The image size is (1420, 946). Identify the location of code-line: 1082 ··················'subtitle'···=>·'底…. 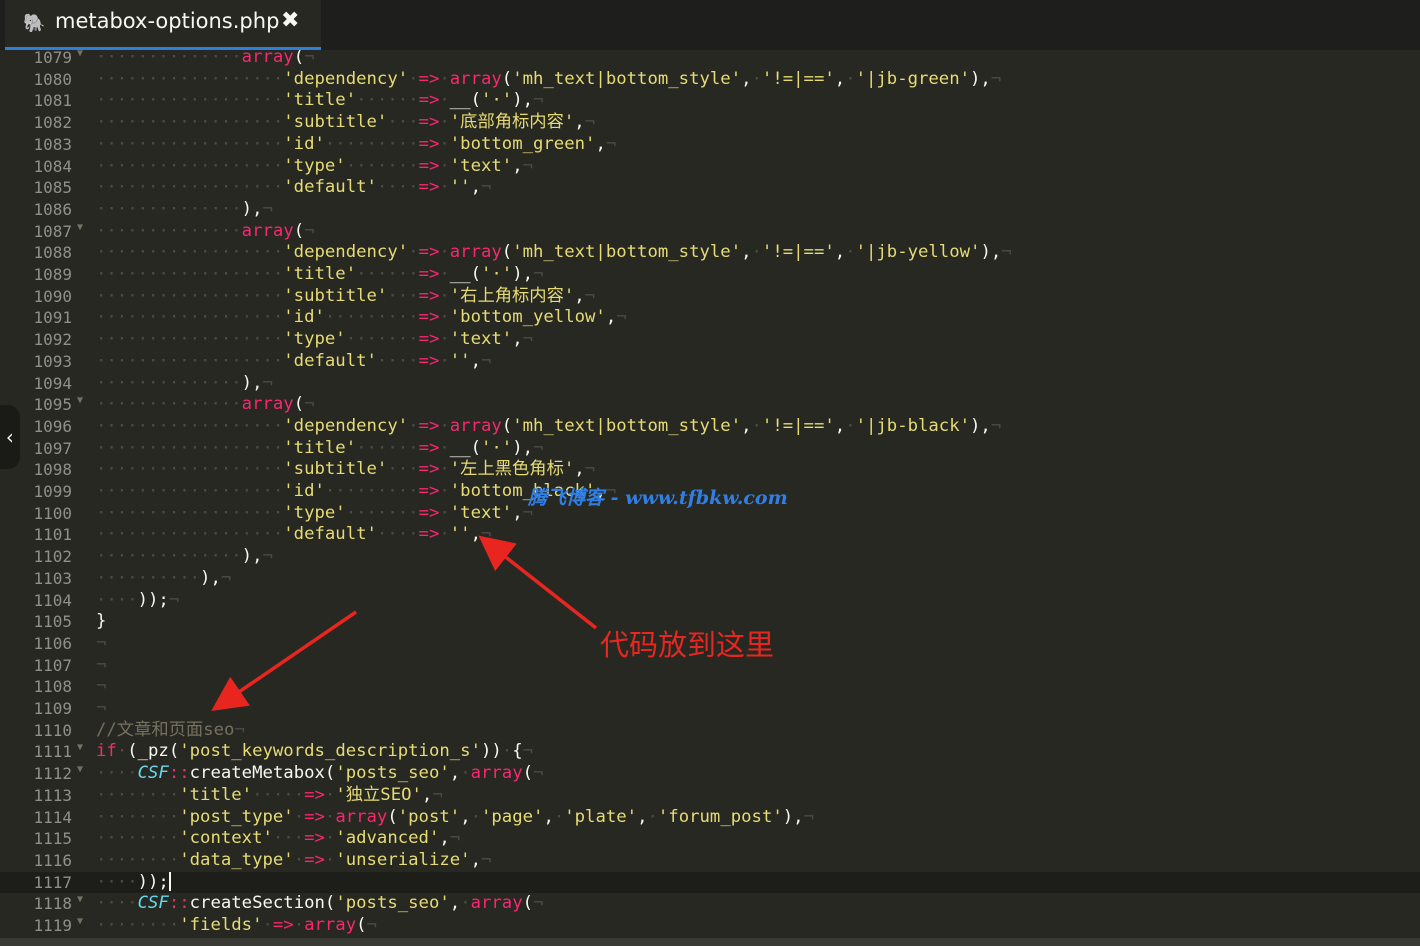
(710, 123).